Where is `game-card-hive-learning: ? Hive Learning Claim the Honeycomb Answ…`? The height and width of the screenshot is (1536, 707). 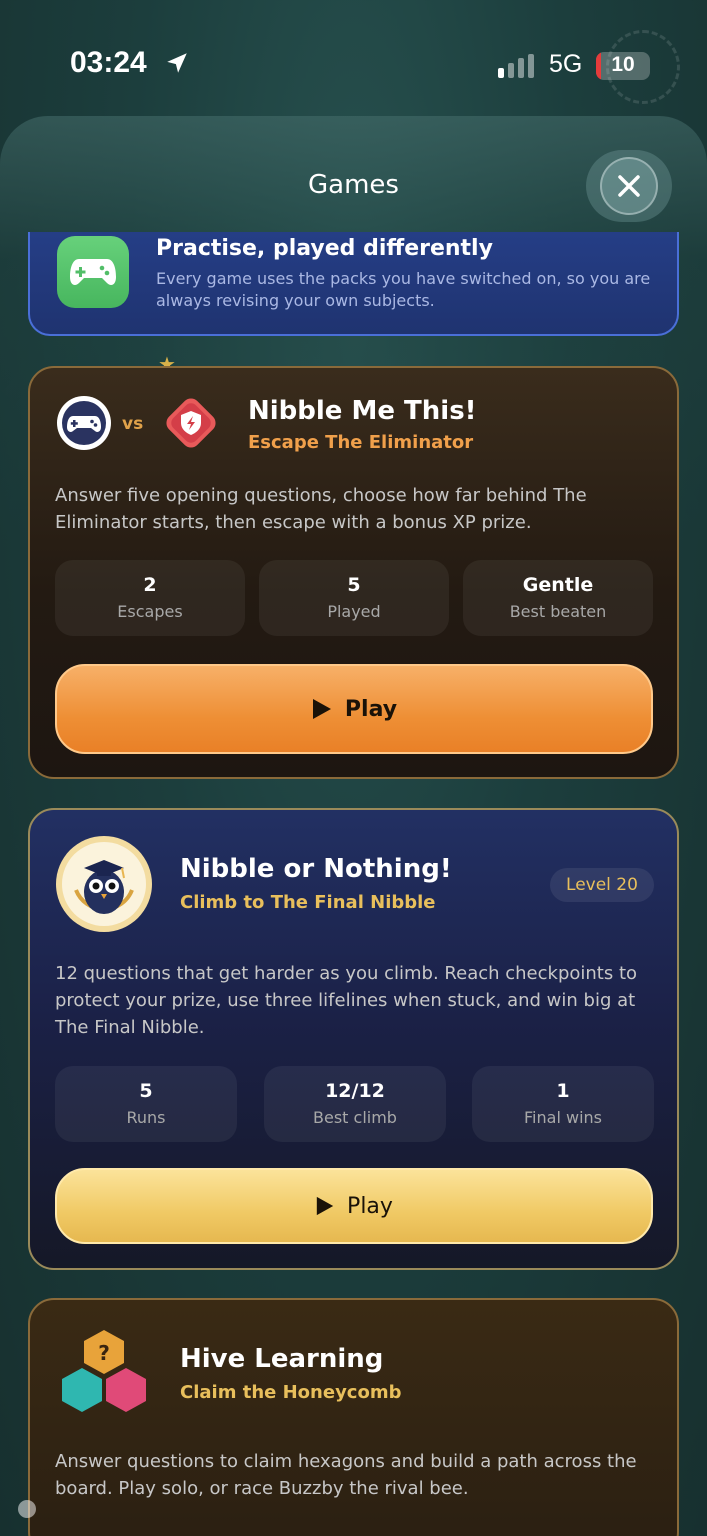
game-card-hive-learning: ? Hive Learning Claim the Honeycomb Answ… is located at coordinates (353, 1417).